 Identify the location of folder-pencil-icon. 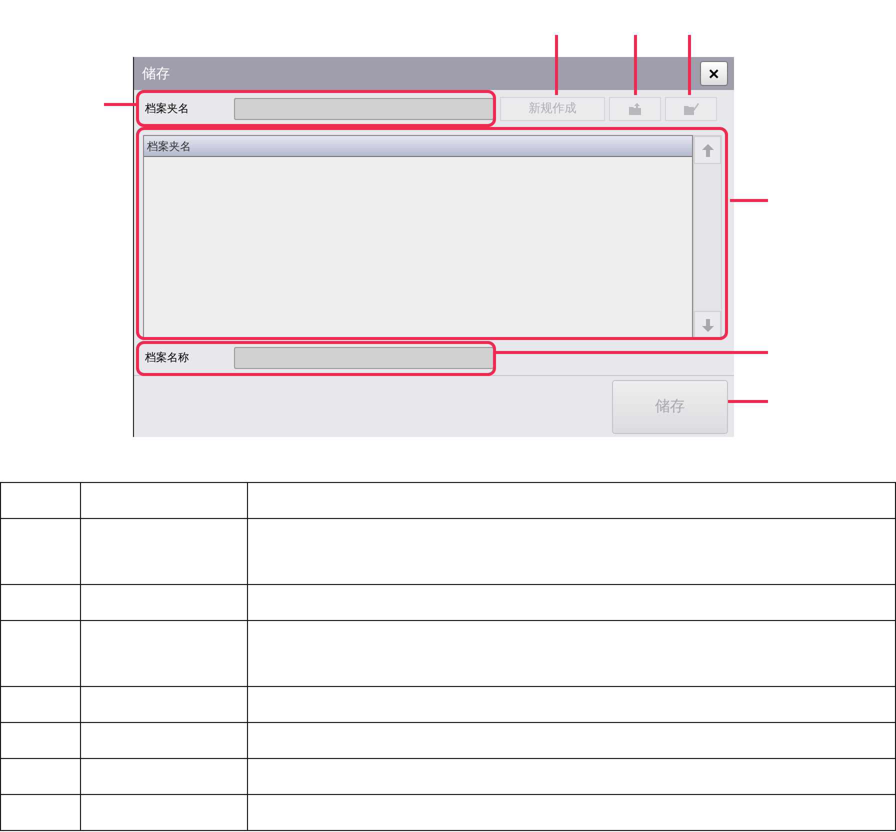
(691, 108).